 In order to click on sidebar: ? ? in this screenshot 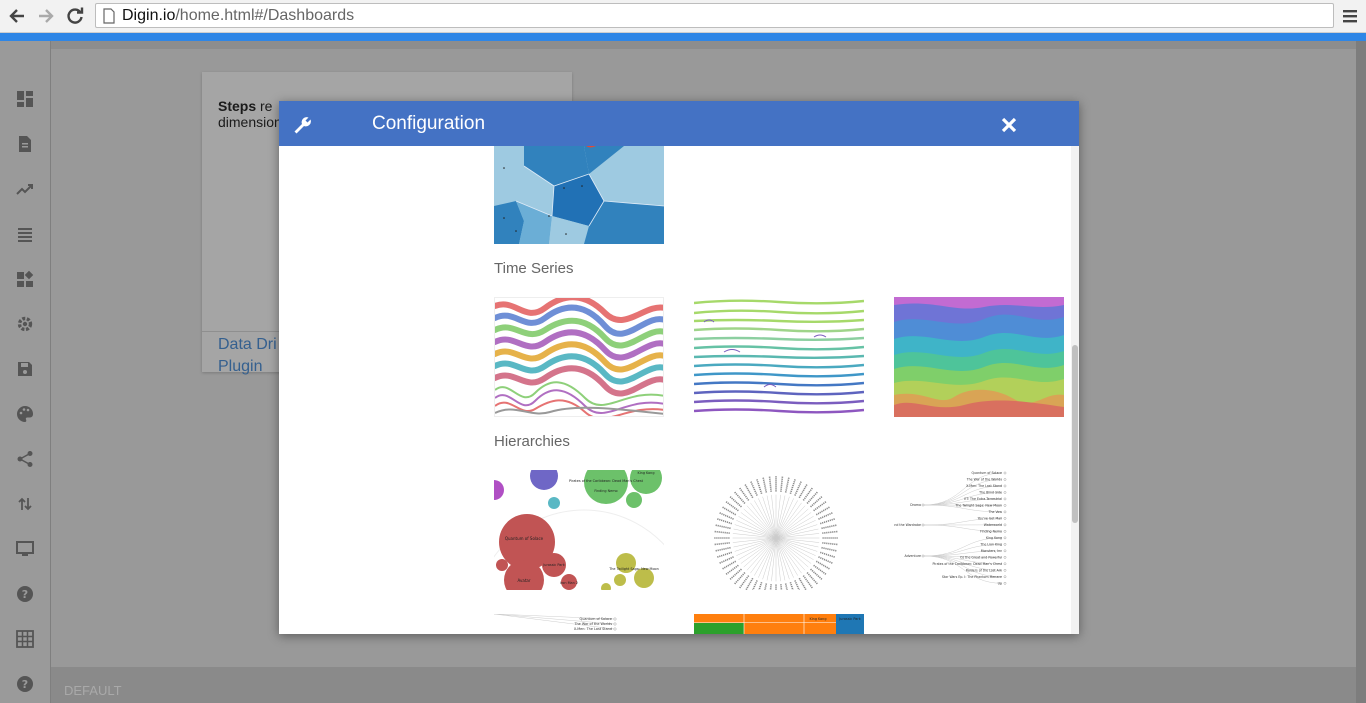, I will do `click(25, 372)`.